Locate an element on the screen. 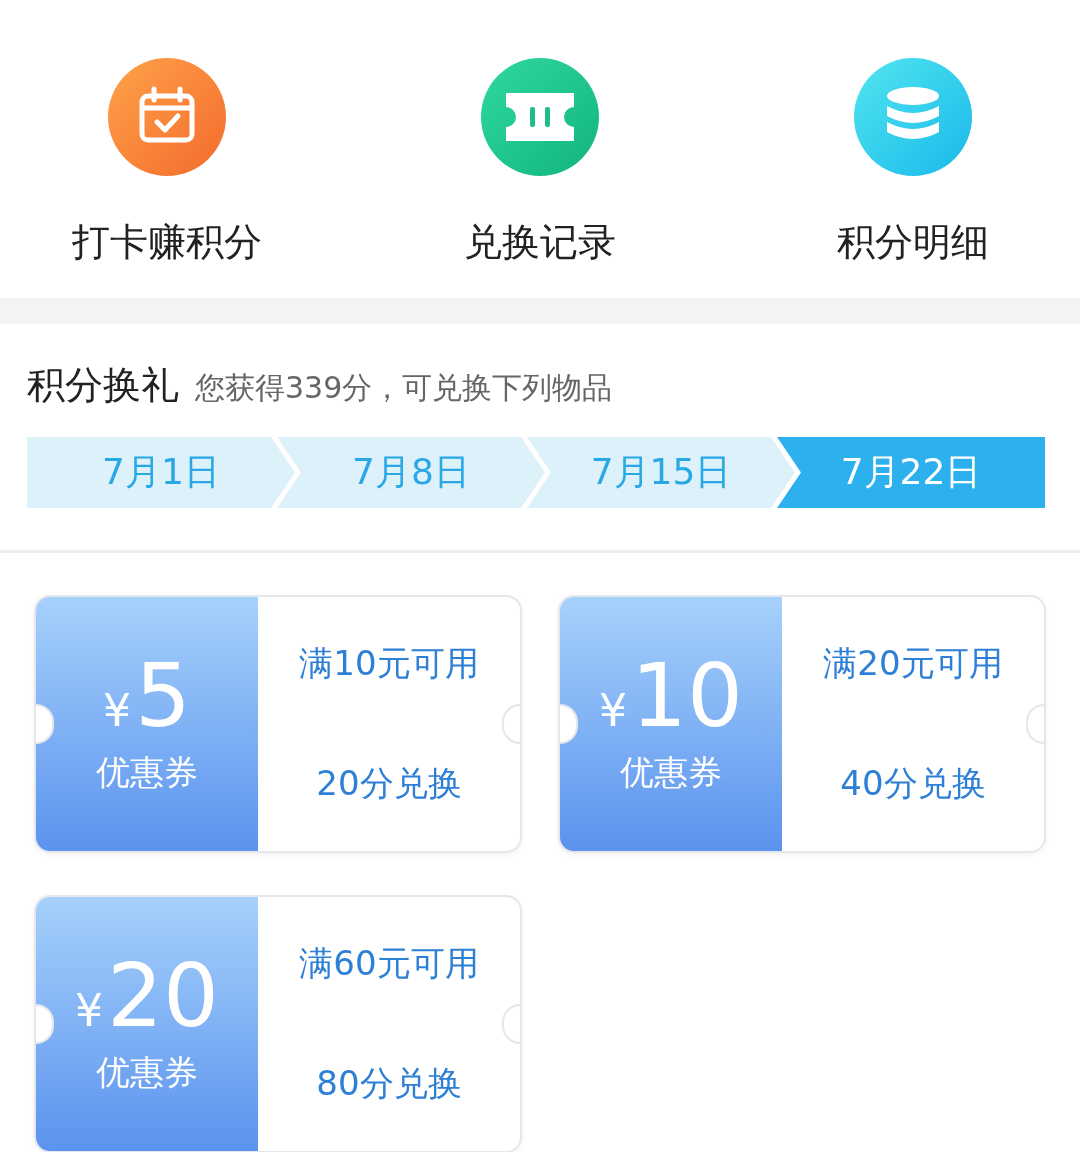 This screenshot has width=1080, height=1152. coupon-condition: 满20元可用 is located at coordinates (913, 663).